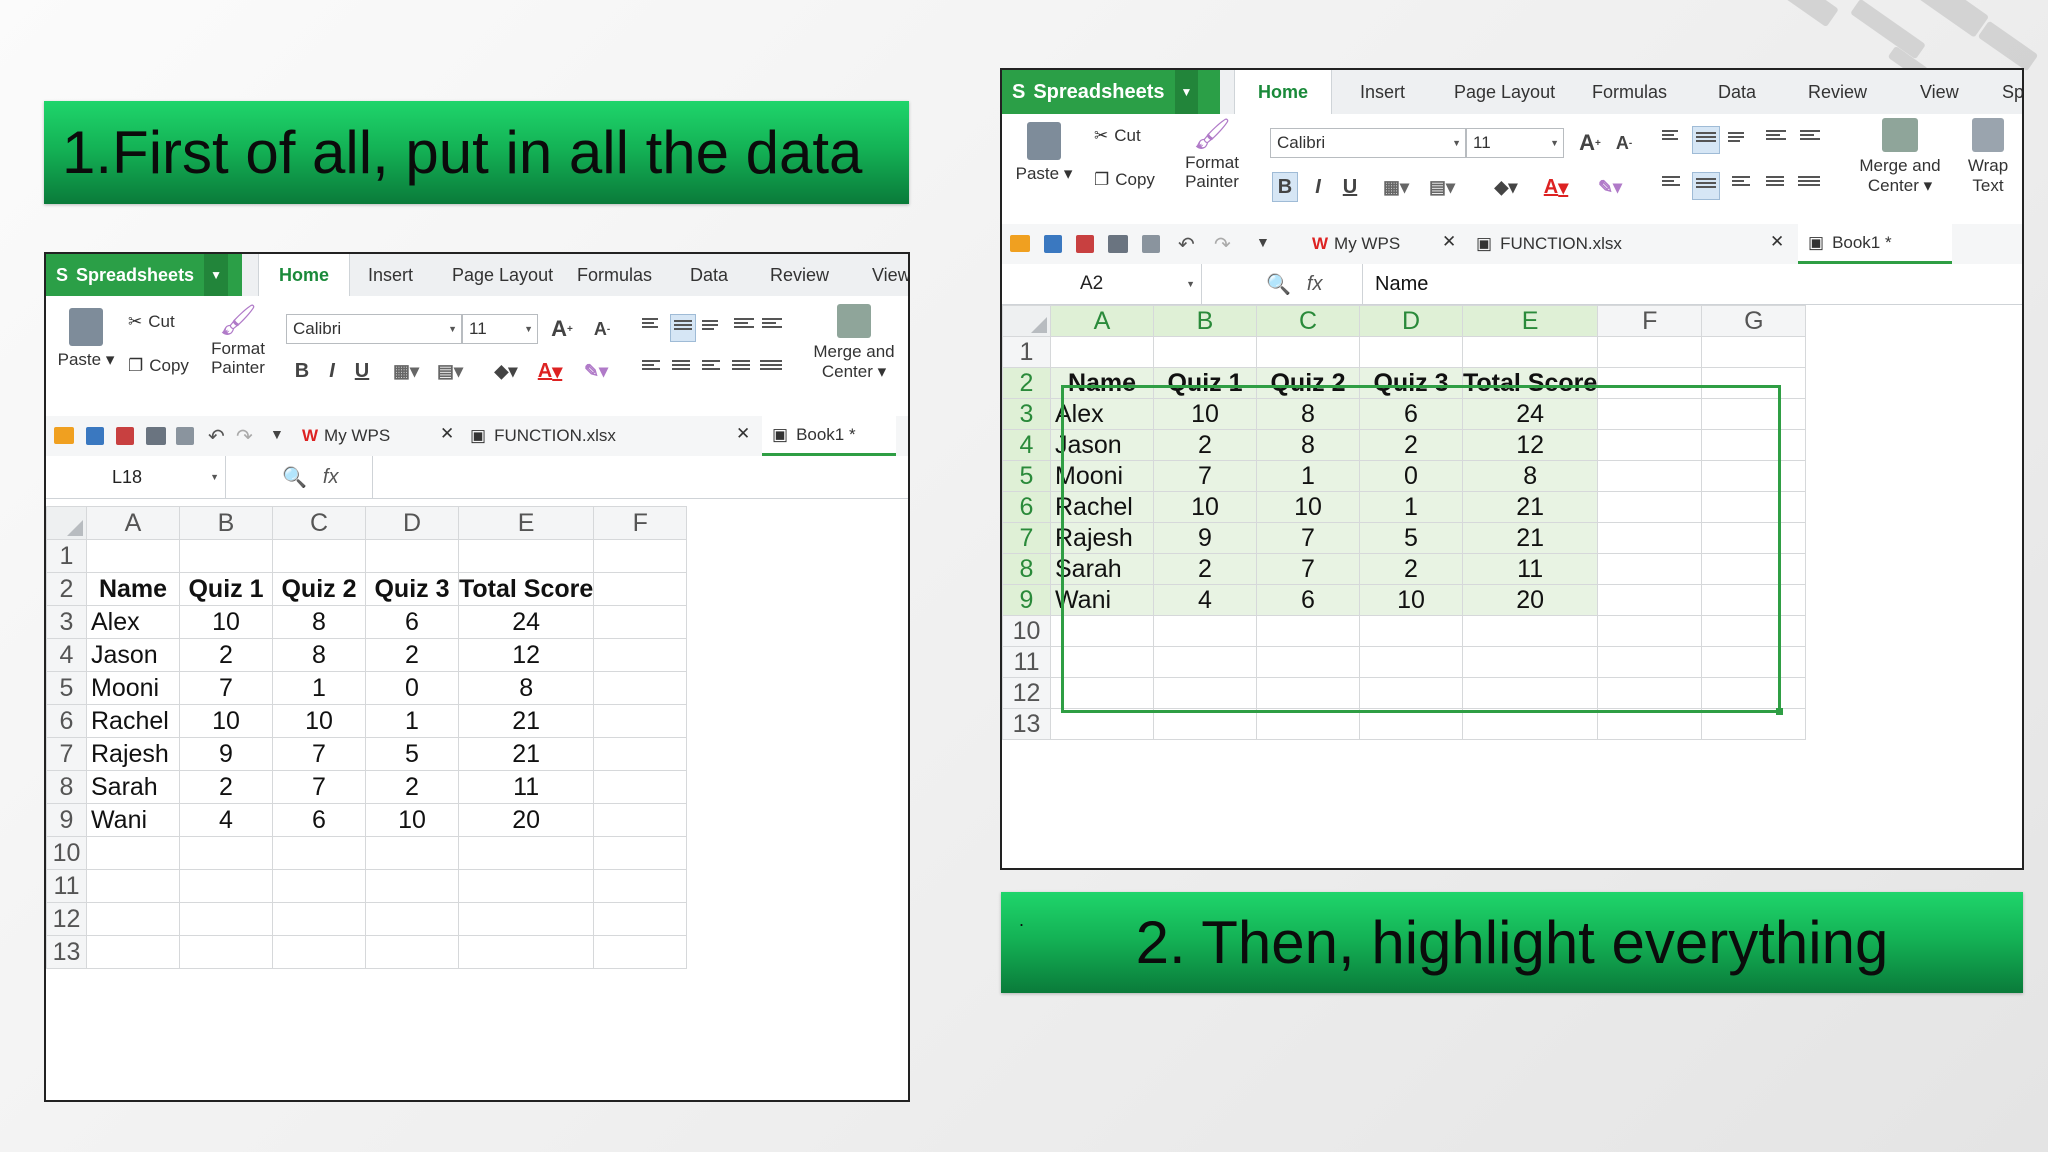 This screenshot has width=2048, height=1152. What do you see at coordinates (133, 952) in the screenshot?
I see `cell-a13` at bounding box center [133, 952].